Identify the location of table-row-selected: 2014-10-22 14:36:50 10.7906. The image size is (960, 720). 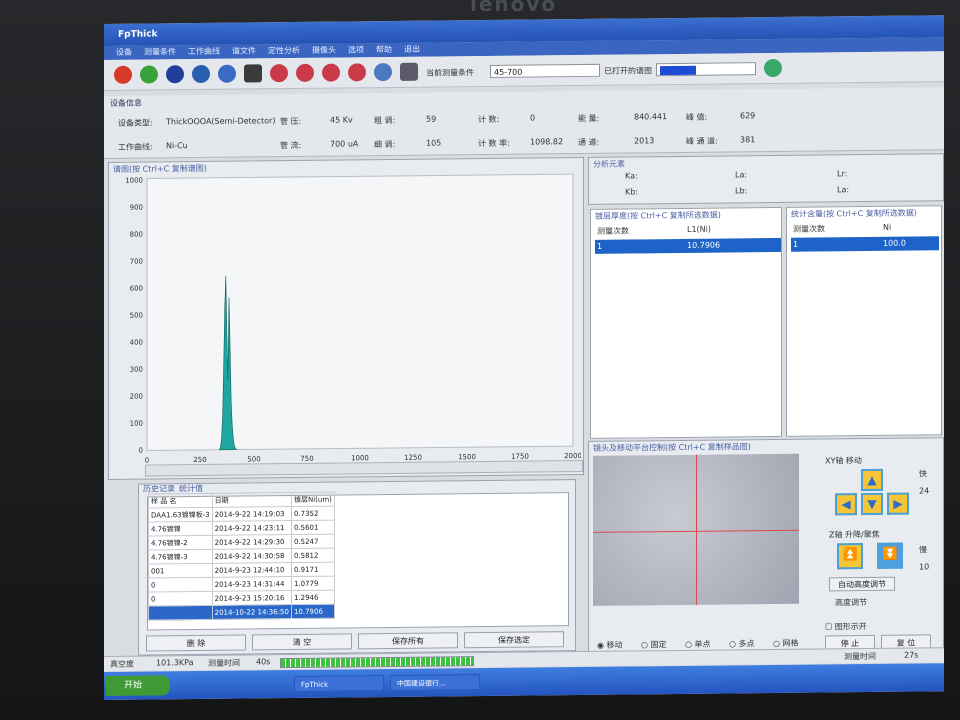
(241, 612).